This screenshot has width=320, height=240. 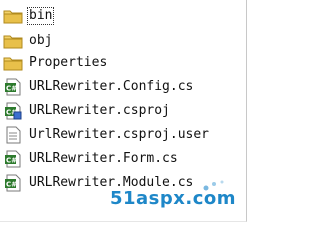 I want to click on watermark-logo: 51aspx.com, so click(x=172, y=198).